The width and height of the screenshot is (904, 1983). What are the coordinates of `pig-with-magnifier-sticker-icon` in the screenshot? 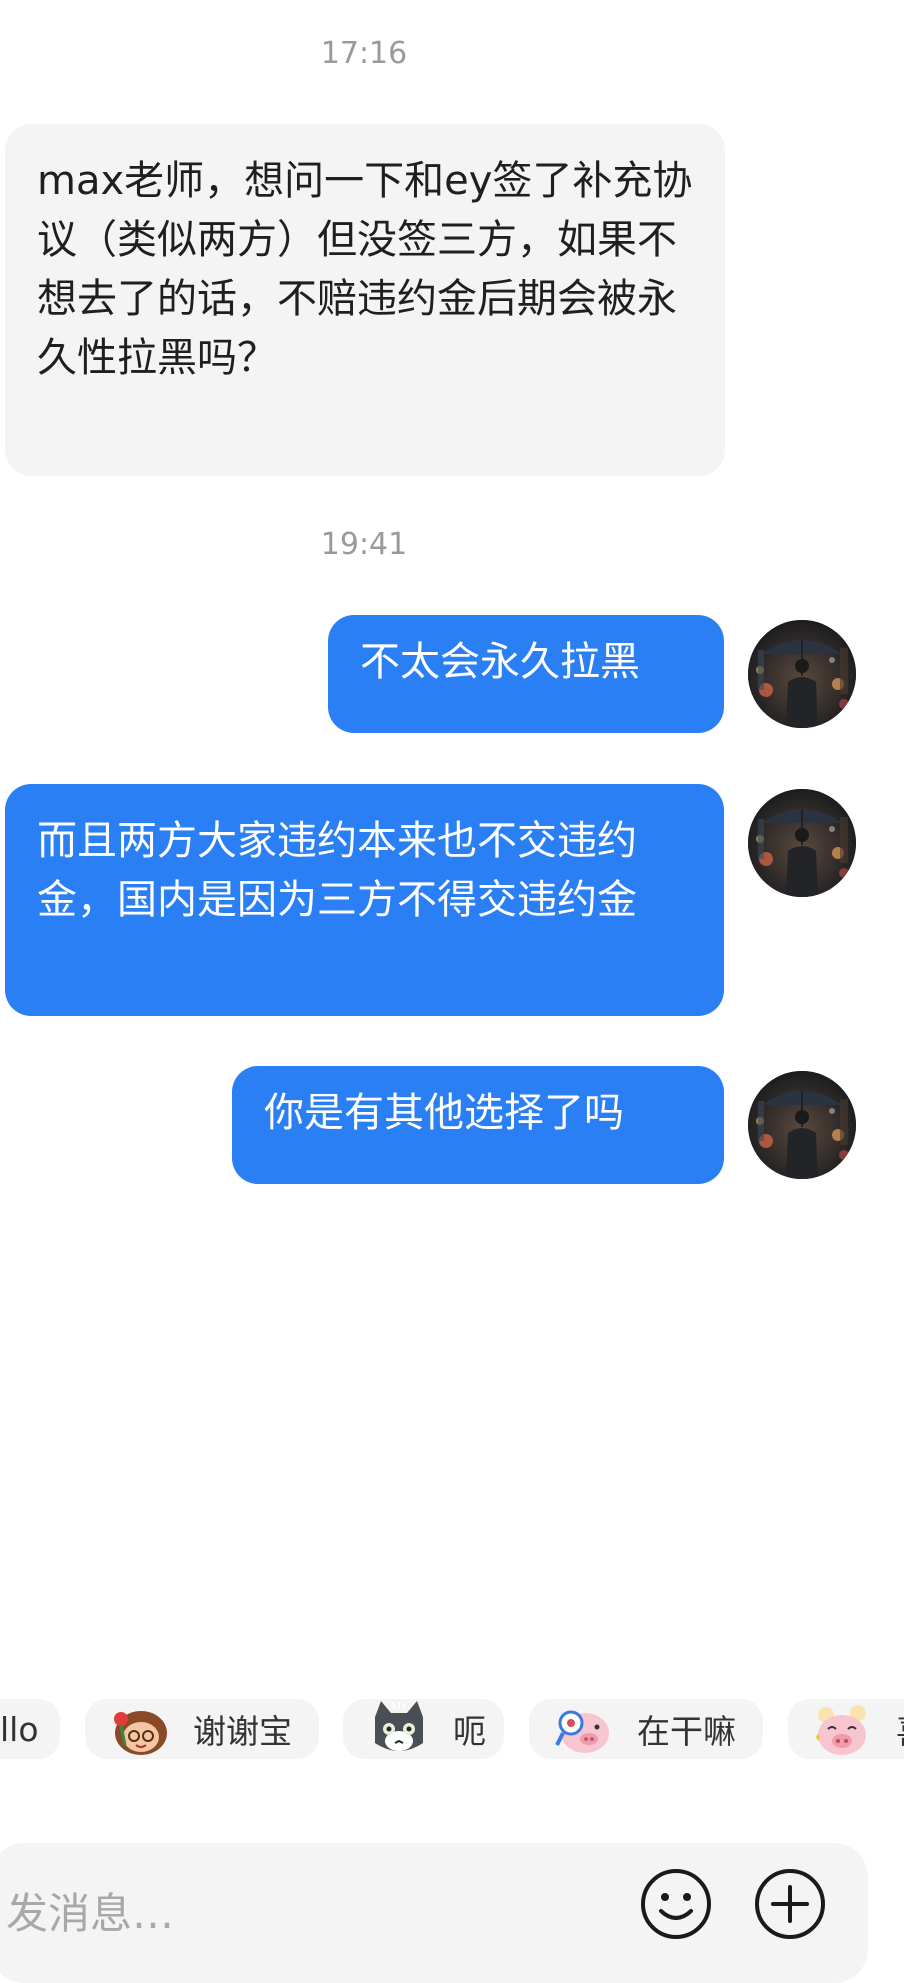 It's located at (582, 1731).